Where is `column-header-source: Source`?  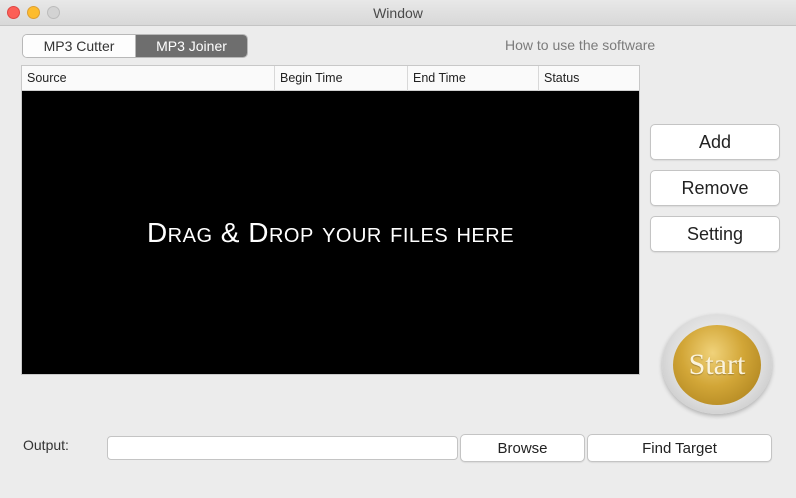 column-header-source: Source is located at coordinates (148, 78).